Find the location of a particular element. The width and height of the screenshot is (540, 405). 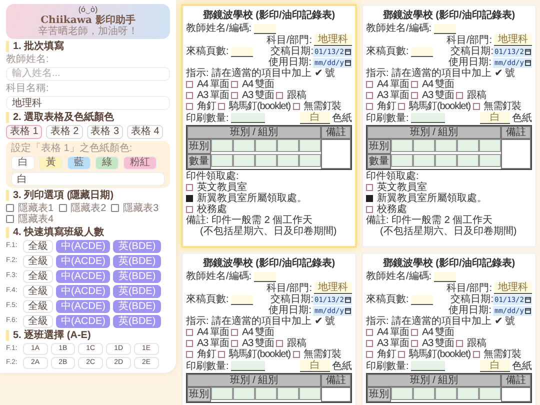

color-swatch-button: 黃 is located at coordinates (51, 163).